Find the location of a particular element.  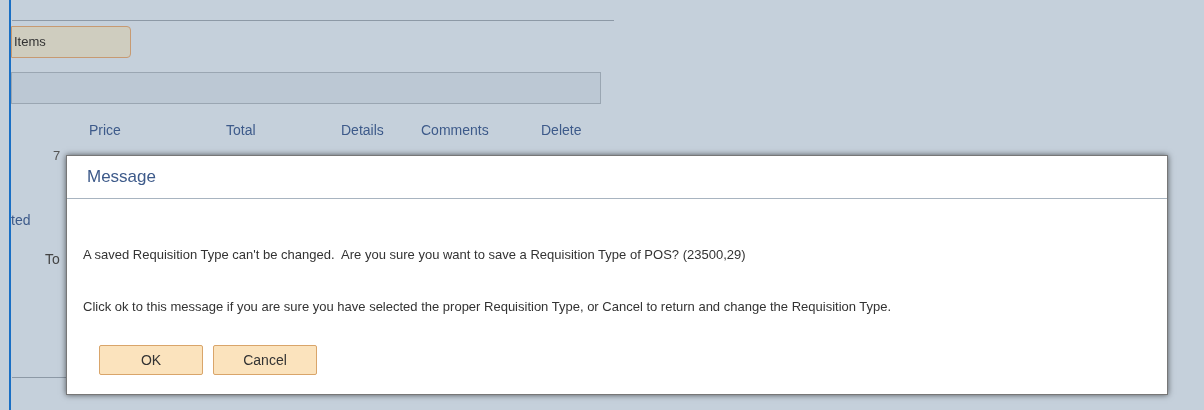

row-label: ted is located at coordinates (21, 220).